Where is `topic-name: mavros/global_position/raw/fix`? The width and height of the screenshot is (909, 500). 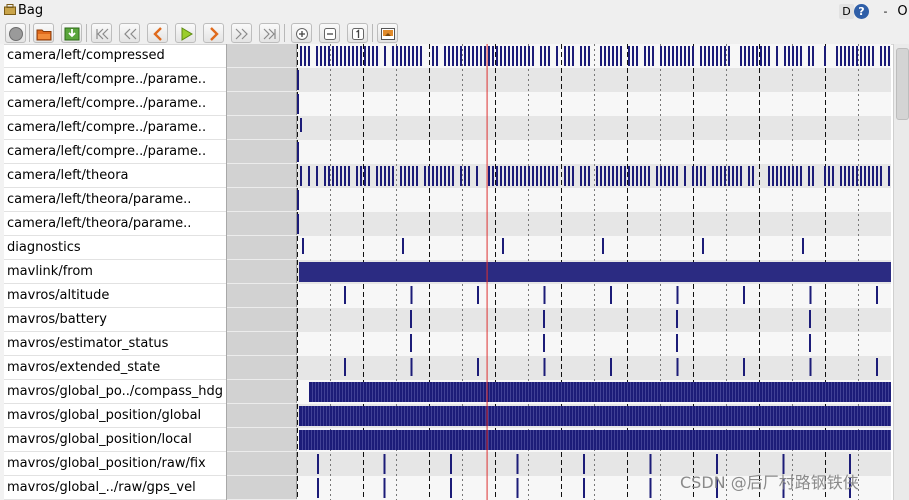
topic-name: mavros/global_position/raw/fix is located at coordinates (115, 464).